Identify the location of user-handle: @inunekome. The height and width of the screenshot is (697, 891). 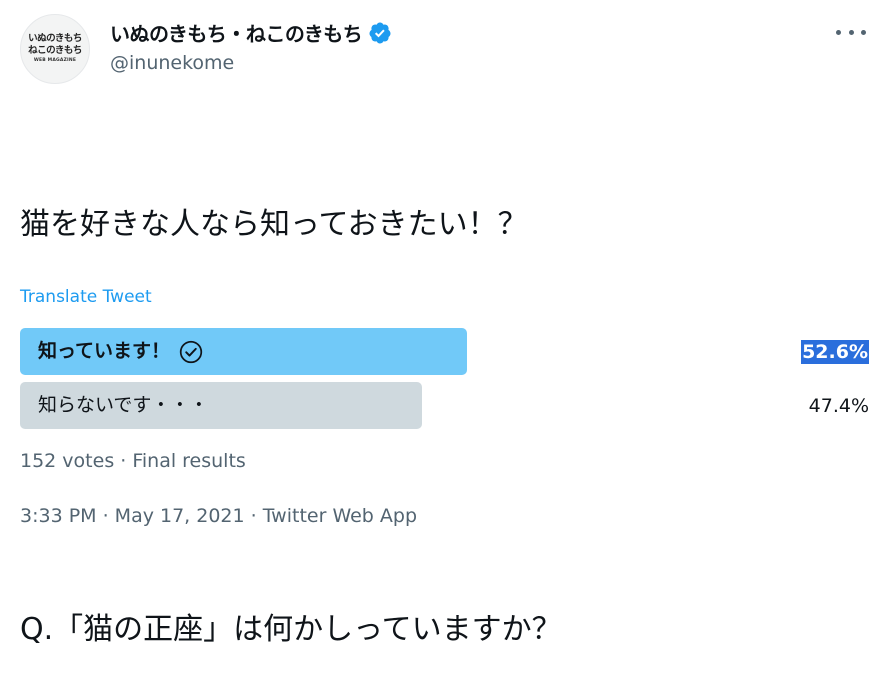
(172, 63).